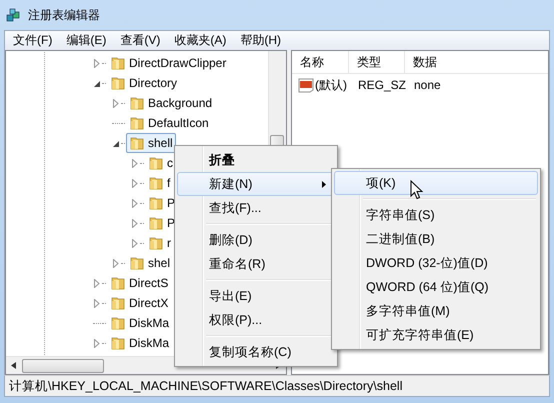 This screenshot has height=403, width=554. What do you see at coordinates (256, 240) in the screenshot?
I see `menu-item: 删除(D)` at bounding box center [256, 240].